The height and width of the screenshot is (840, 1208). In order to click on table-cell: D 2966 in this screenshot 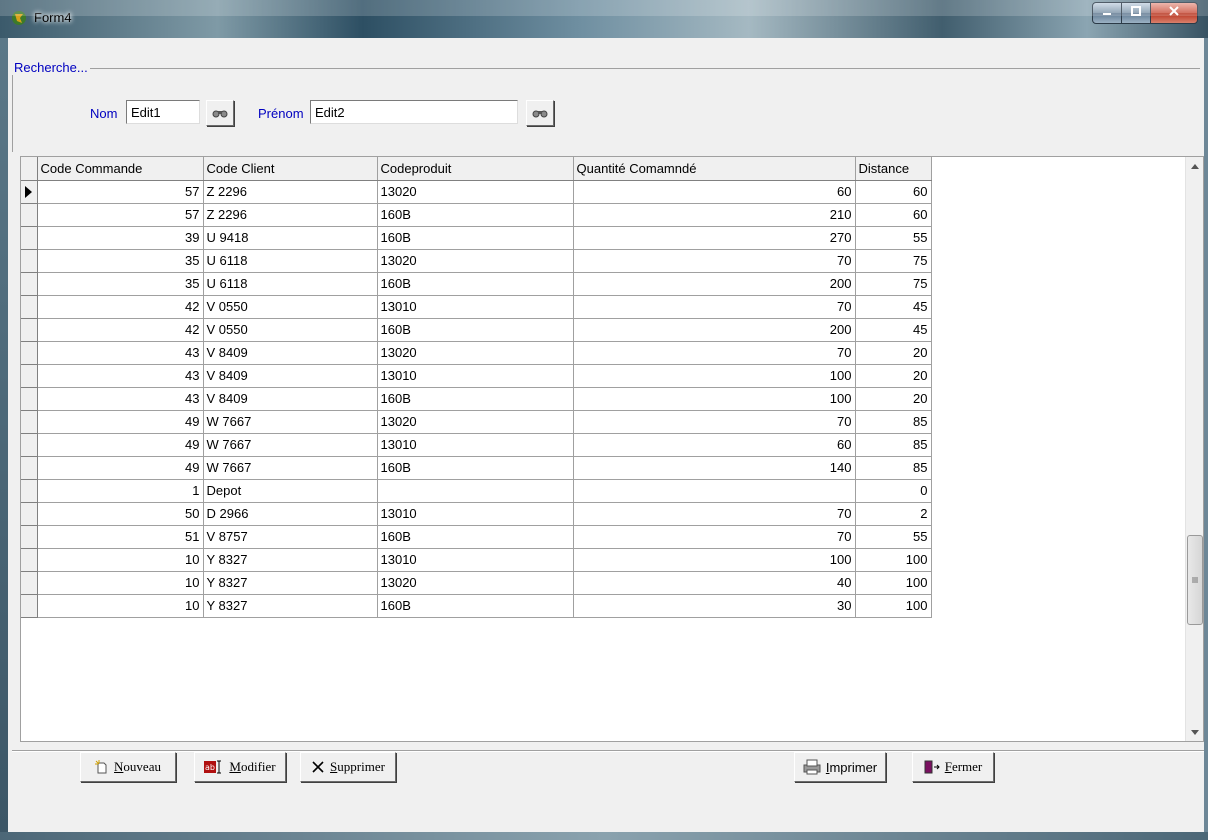, I will do `click(290, 514)`.